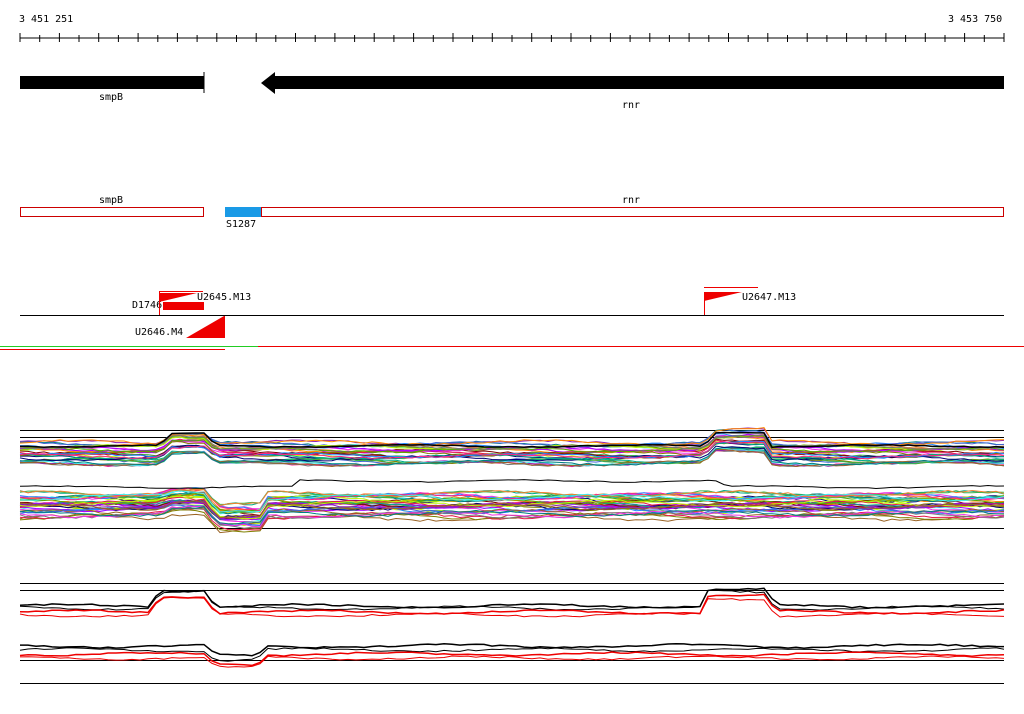 This screenshot has width=1024, height=714. What do you see at coordinates (183, 306) in the screenshot?
I see `tile-d1746` at bounding box center [183, 306].